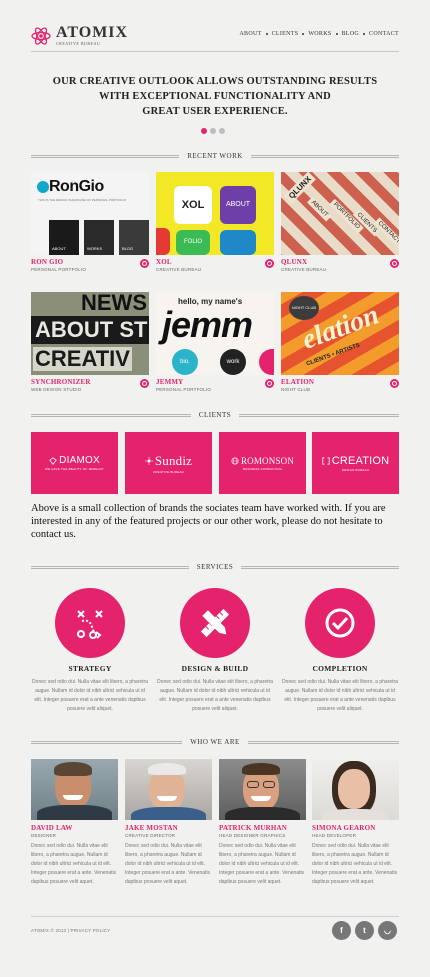 The image size is (430, 977). Describe the element at coordinates (296, 389) in the screenshot. I see `work-subtitle: NIGHT CLUB` at that location.